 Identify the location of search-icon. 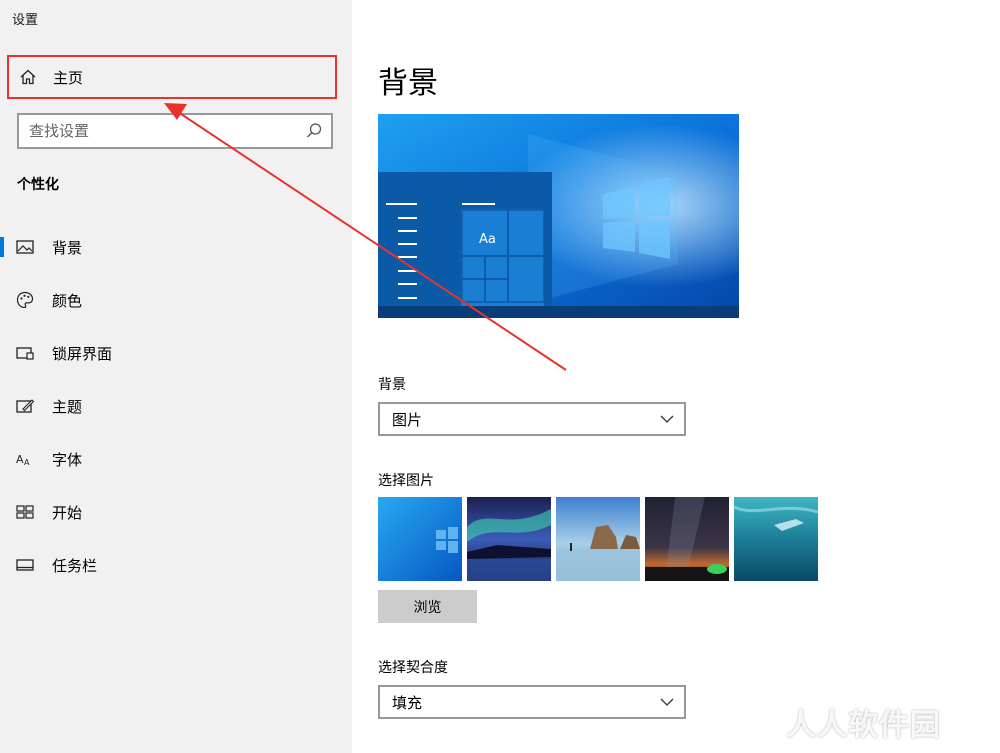
(314, 131).